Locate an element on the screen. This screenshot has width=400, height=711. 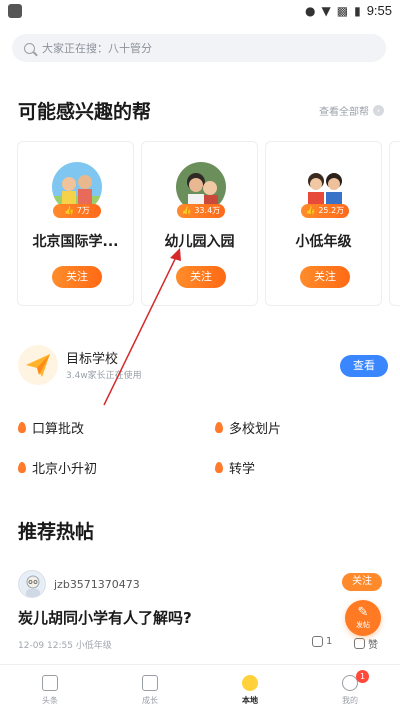
tool-label: 北京小升初 is located at coordinates (65, 469).